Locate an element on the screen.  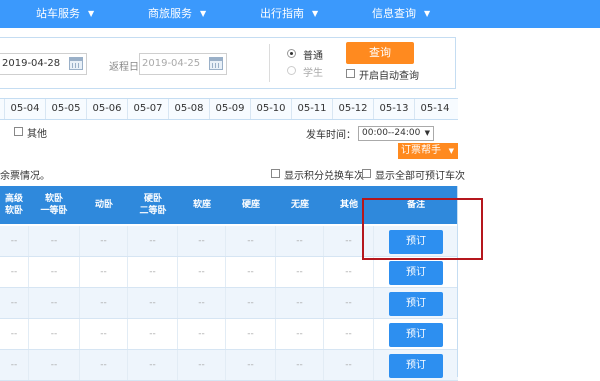
query-button: 查询 is located at coordinates (380, 53).